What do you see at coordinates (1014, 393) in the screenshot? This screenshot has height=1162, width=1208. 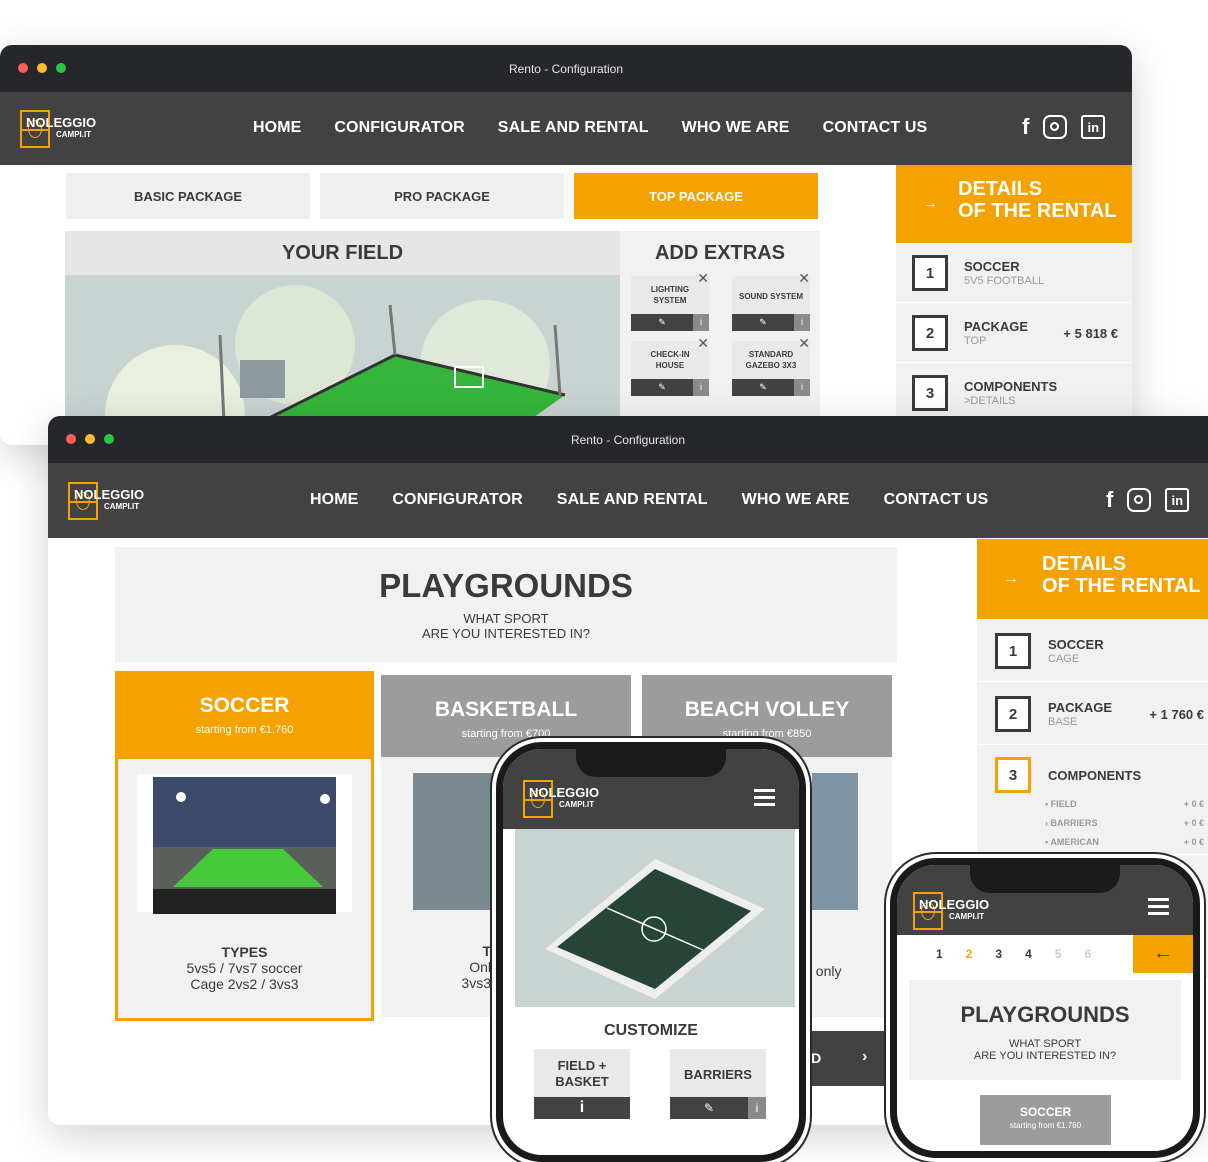 I see `rental-step-3: 3 COMPONENTS >DETAILS` at bounding box center [1014, 393].